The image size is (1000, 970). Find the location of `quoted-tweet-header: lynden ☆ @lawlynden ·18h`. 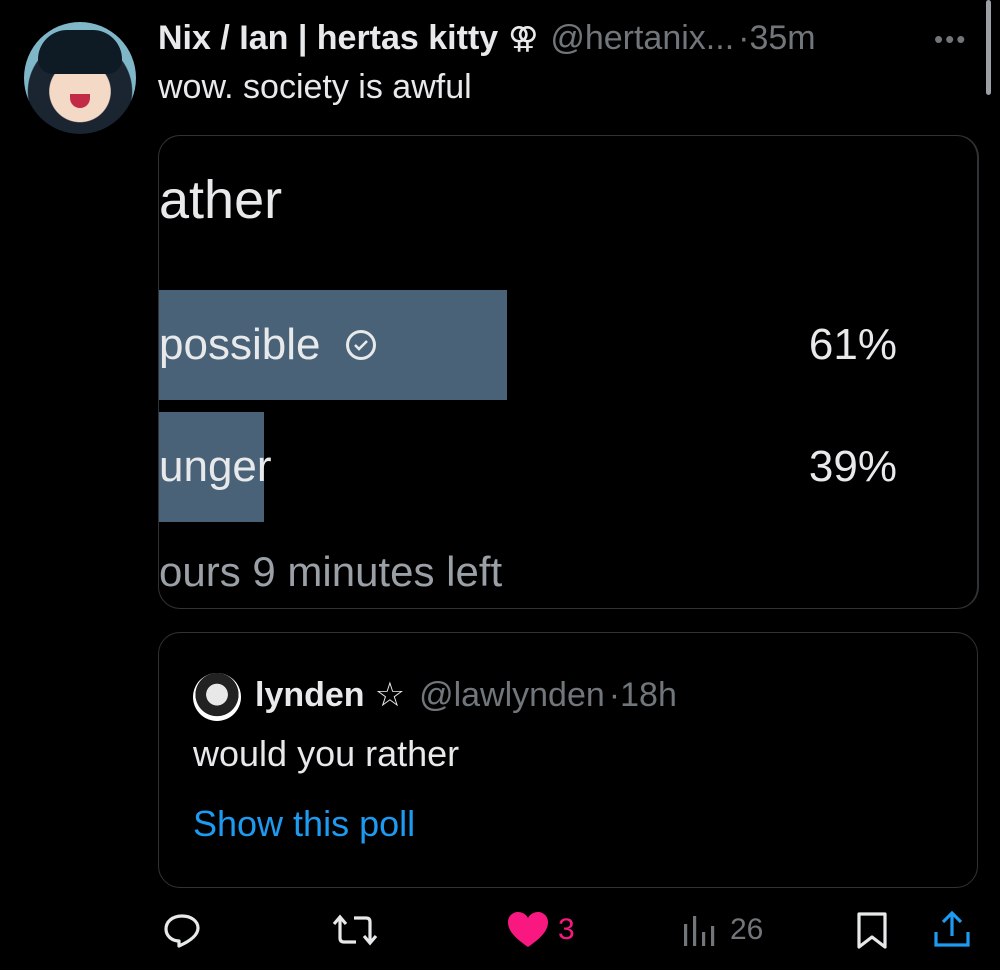

quoted-tweet-header: lynden ☆ @lawlynden ·18h is located at coordinates (466, 695).